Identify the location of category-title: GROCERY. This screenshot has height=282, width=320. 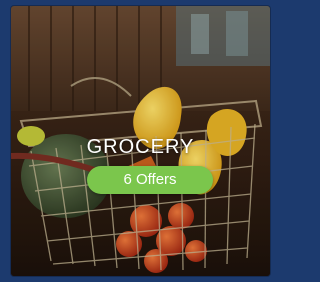
(140, 147).